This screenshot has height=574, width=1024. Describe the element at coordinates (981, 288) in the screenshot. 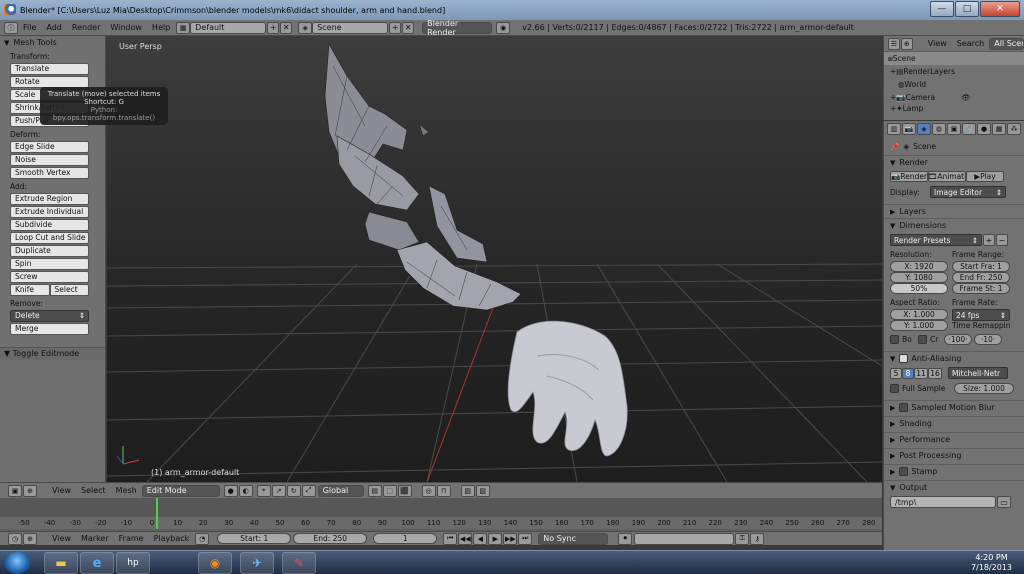

I see `frame-step-field: Frame St: 1` at that location.